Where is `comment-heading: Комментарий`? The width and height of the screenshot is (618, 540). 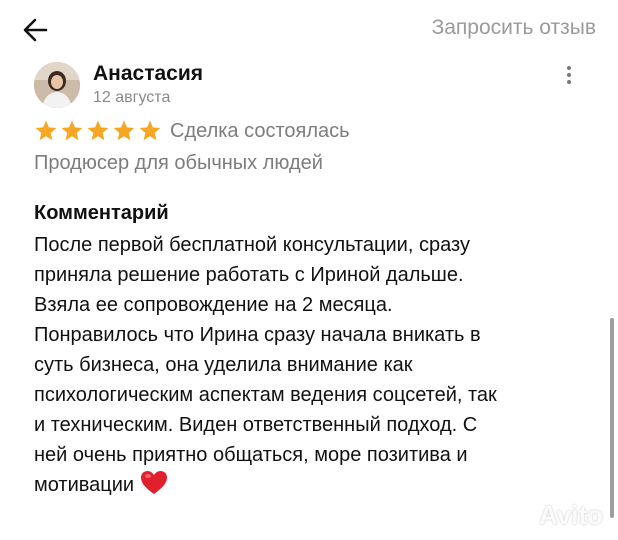 comment-heading: Комментарий is located at coordinates (101, 213).